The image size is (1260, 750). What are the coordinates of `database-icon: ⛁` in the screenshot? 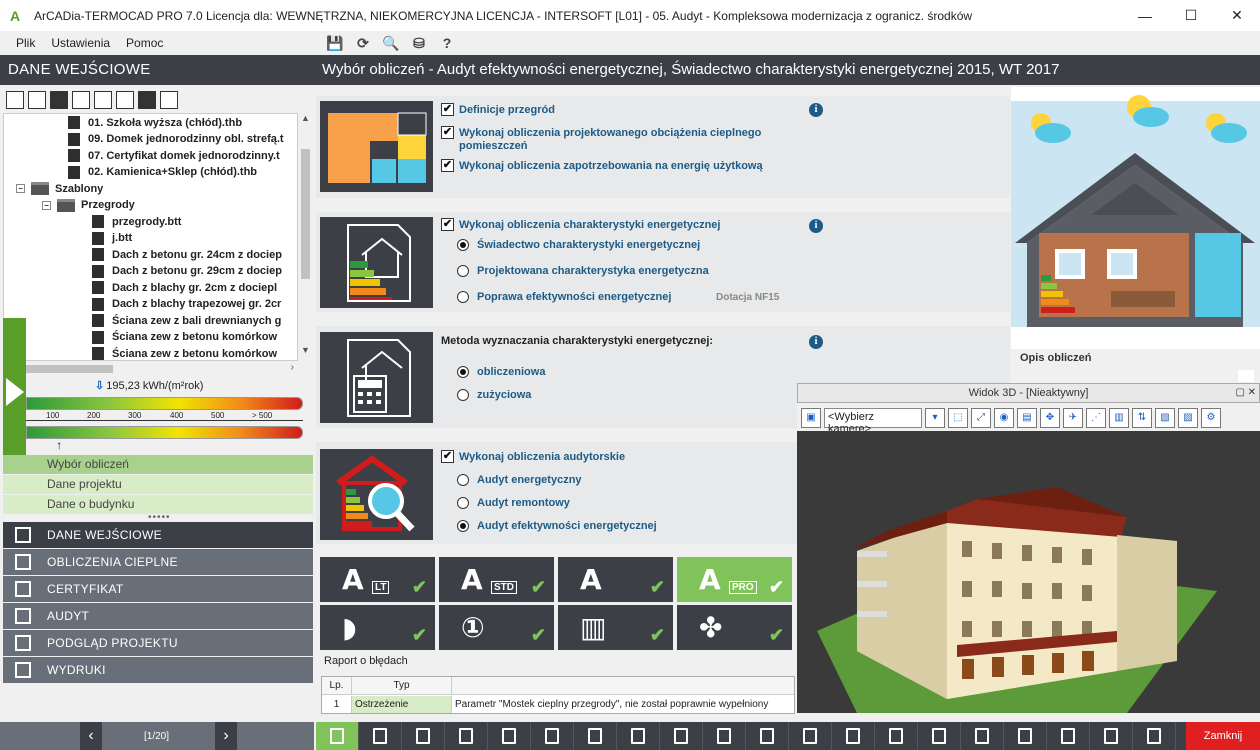 It's located at (419, 43).